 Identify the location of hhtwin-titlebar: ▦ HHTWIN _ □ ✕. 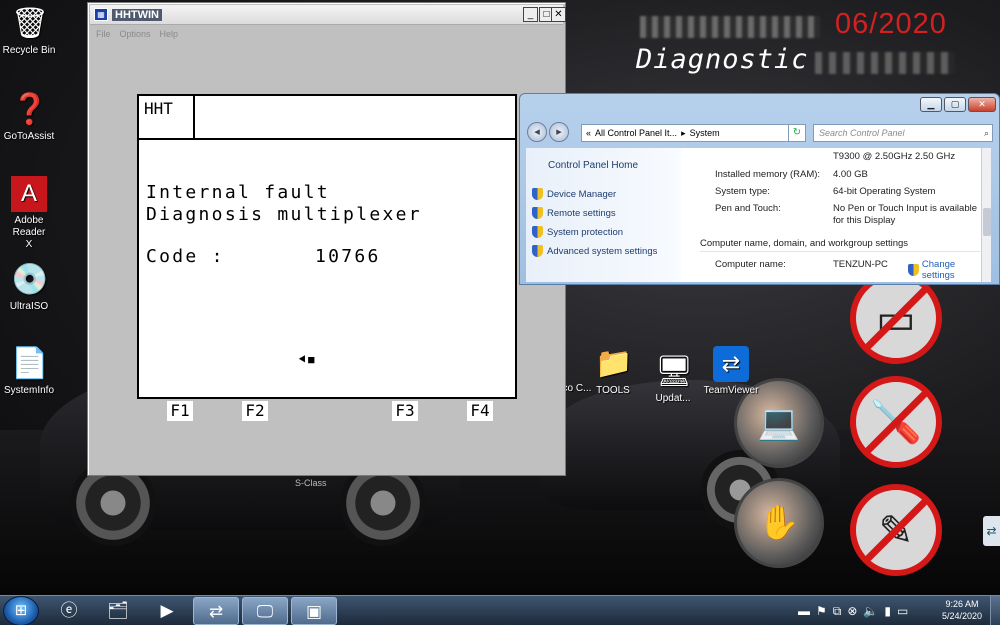
(328, 15).